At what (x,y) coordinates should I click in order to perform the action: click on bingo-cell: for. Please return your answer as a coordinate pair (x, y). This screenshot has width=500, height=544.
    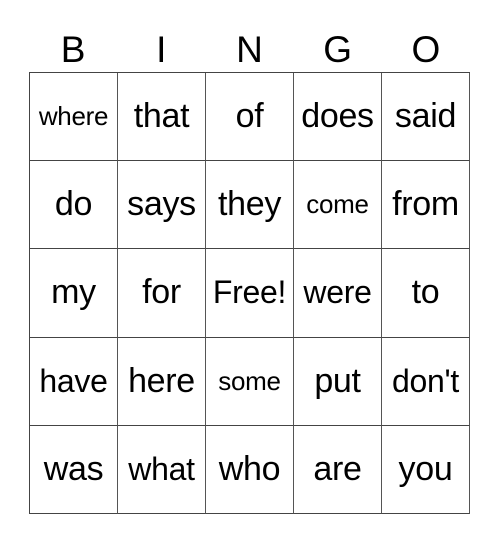
    Looking at the image, I should click on (162, 293).